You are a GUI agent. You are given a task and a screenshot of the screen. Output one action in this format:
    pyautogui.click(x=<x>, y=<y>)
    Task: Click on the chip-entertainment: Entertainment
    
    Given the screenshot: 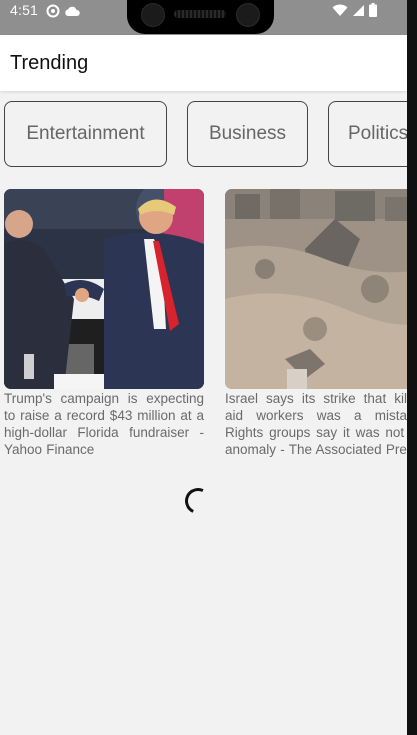 What is the action you would take?
    pyautogui.click(x=85, y=134)
    